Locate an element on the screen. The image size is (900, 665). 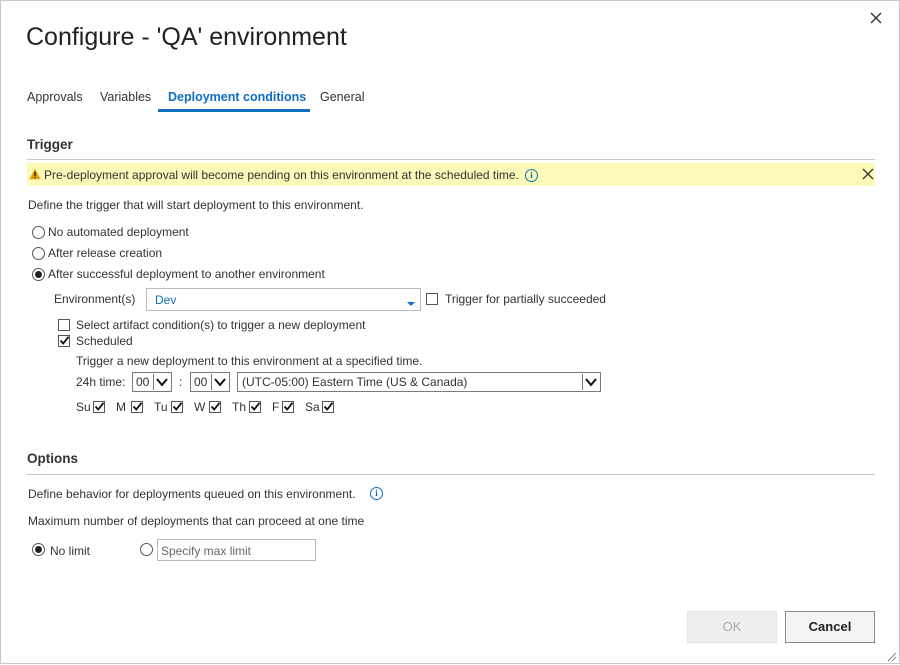
partial-label: Trigger for partially succeeded is located at coordinates (525, 299).